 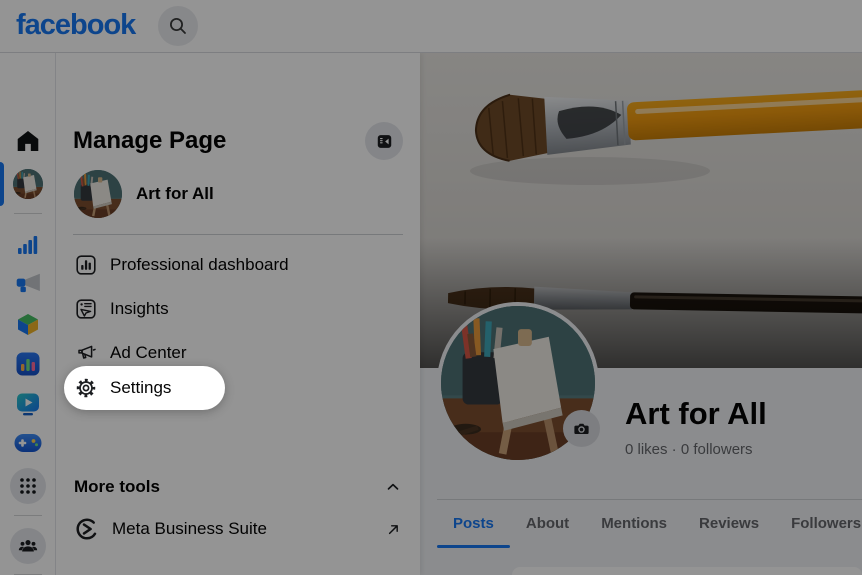 I want to click on gear-icon, so click(x=86, y=388).